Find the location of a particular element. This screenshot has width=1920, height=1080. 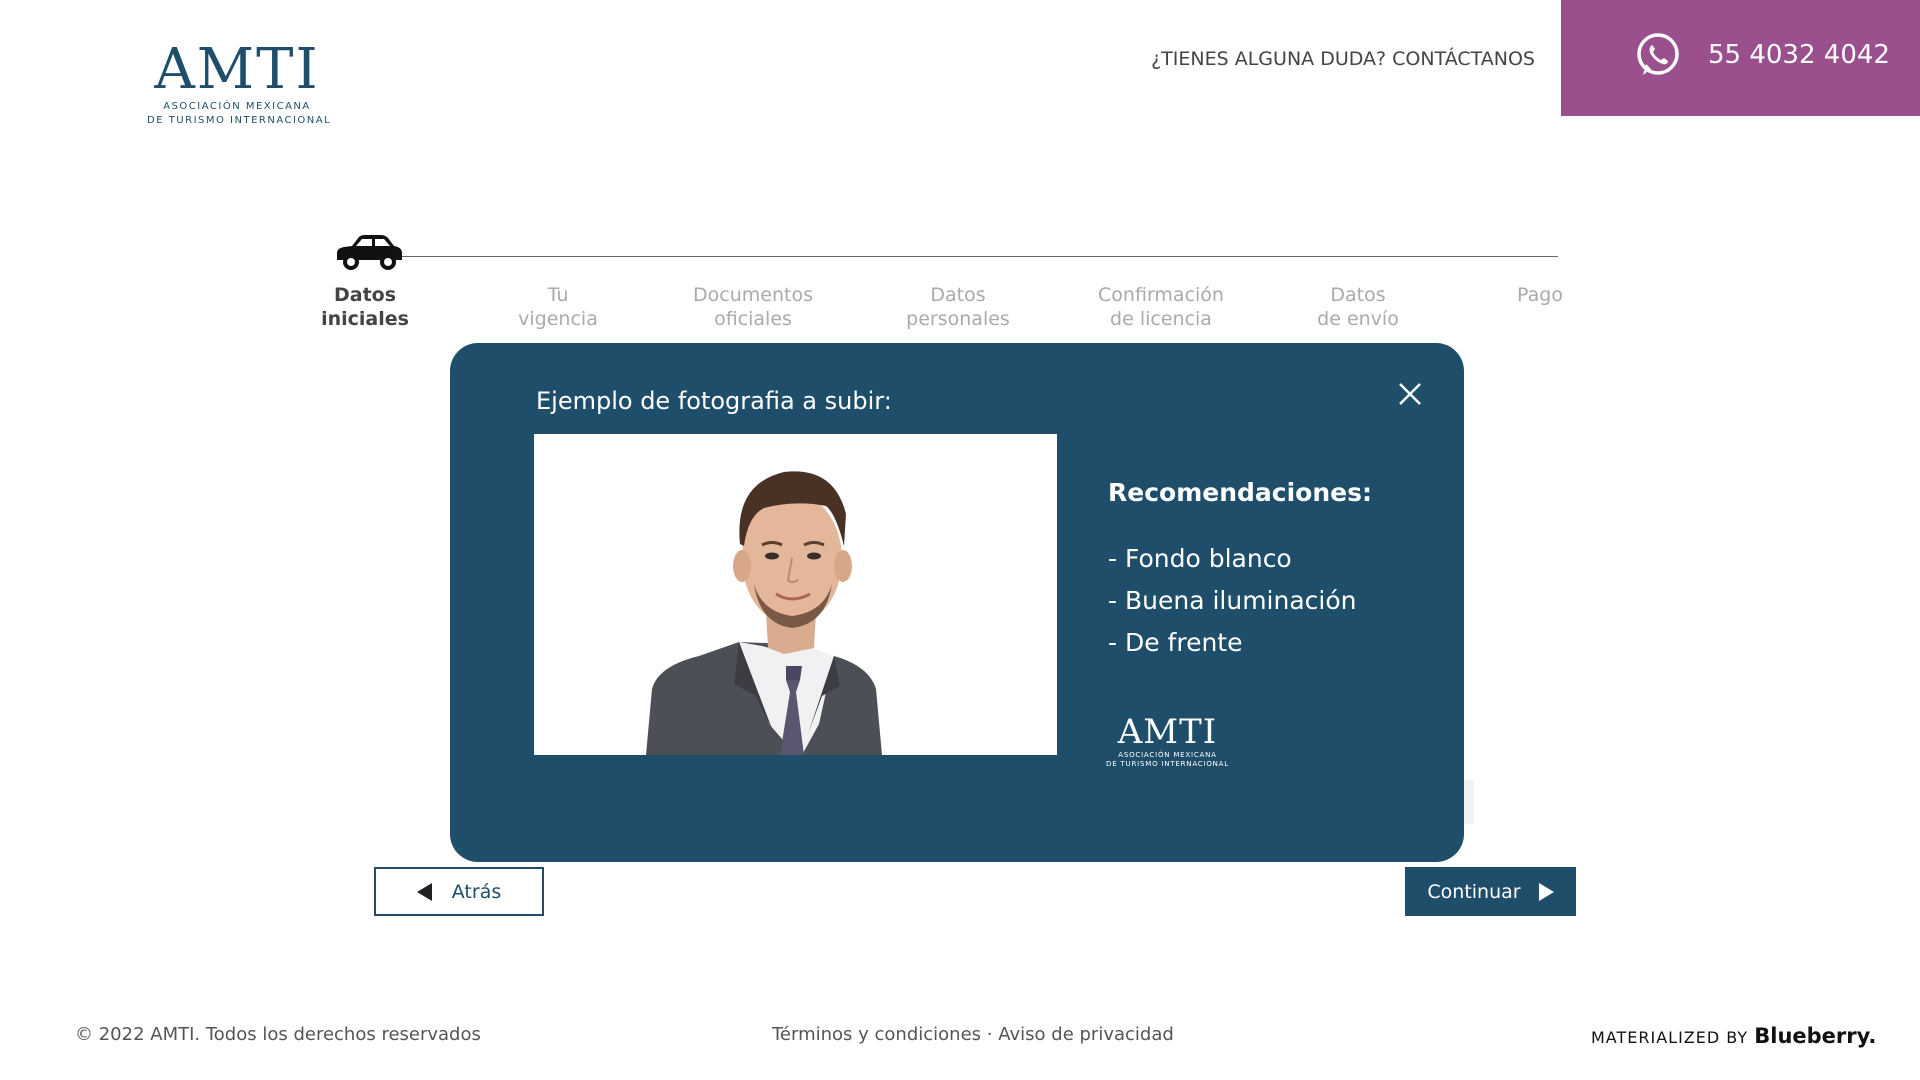

credits: MATERIALIZED BY Blueberry. is located at coordinates (1733, 1036).